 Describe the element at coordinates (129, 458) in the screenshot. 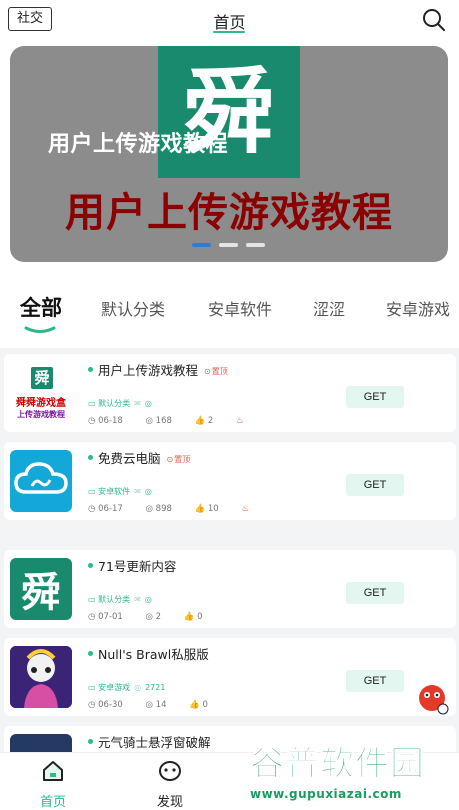

I see `app-name-text: 免费云电脑` at that location.